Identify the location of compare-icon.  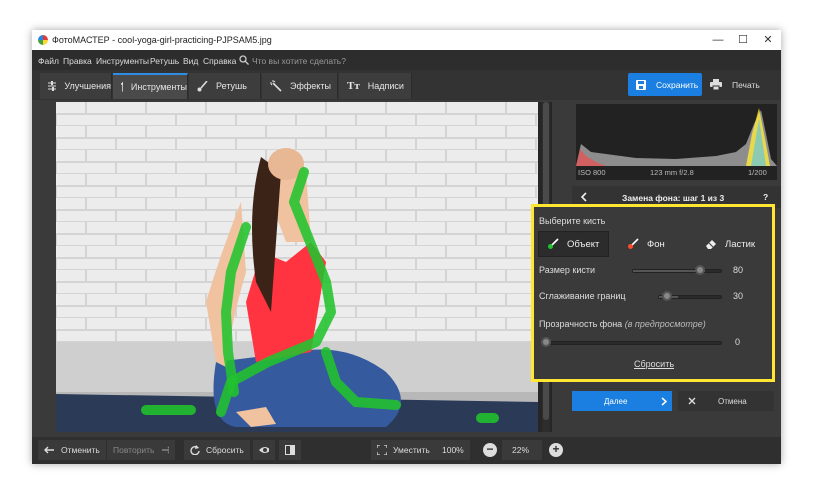
(290, 450).